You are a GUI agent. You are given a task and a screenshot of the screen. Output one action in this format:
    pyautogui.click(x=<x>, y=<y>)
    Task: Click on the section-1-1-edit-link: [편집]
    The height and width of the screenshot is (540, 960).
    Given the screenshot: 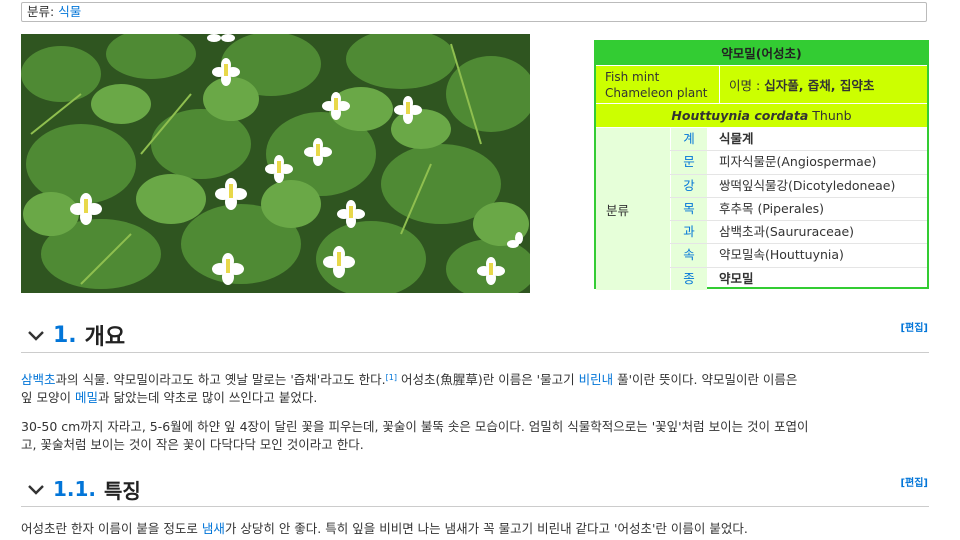 What is the action you would take?
    pyautogui.click(x=914, y=481)
    